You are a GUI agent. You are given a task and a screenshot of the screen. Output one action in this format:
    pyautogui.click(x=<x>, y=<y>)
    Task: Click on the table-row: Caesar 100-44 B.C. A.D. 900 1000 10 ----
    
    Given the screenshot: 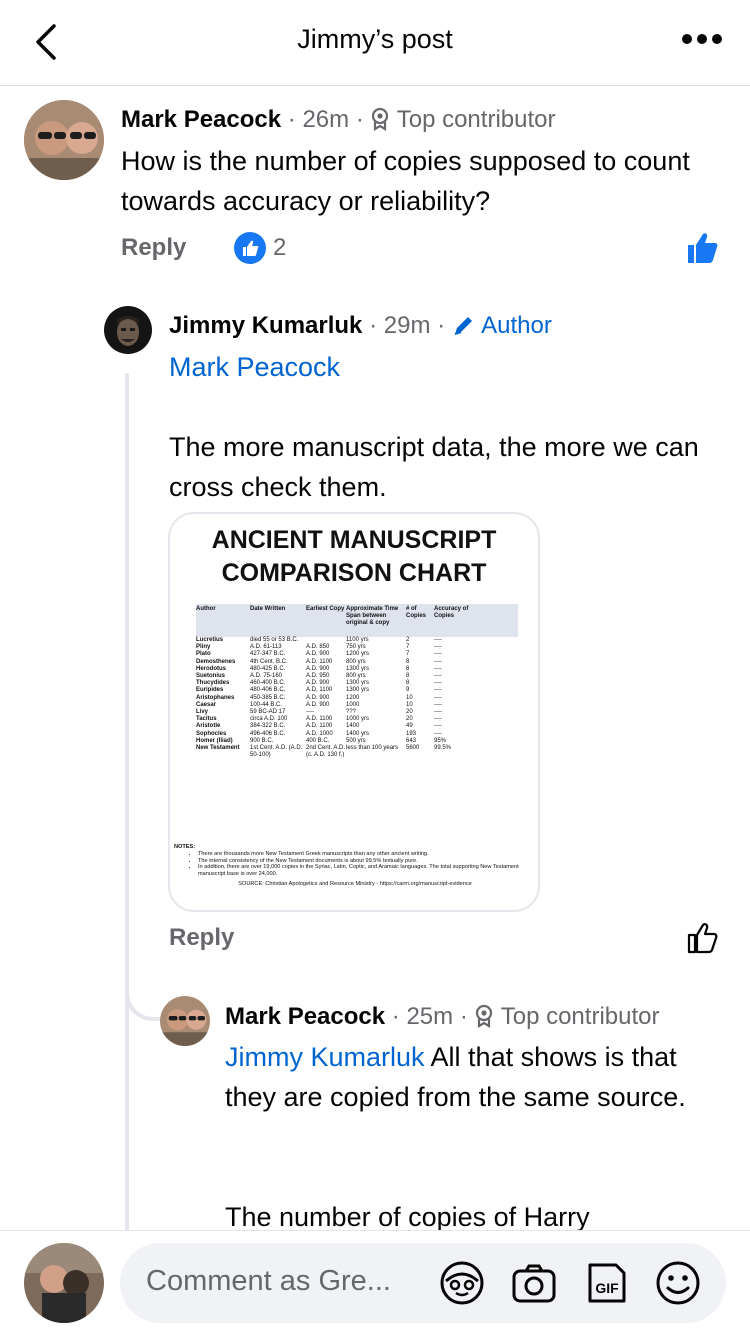 What is the action you would take?
    pyautogui.click(x=357, y=705)
    